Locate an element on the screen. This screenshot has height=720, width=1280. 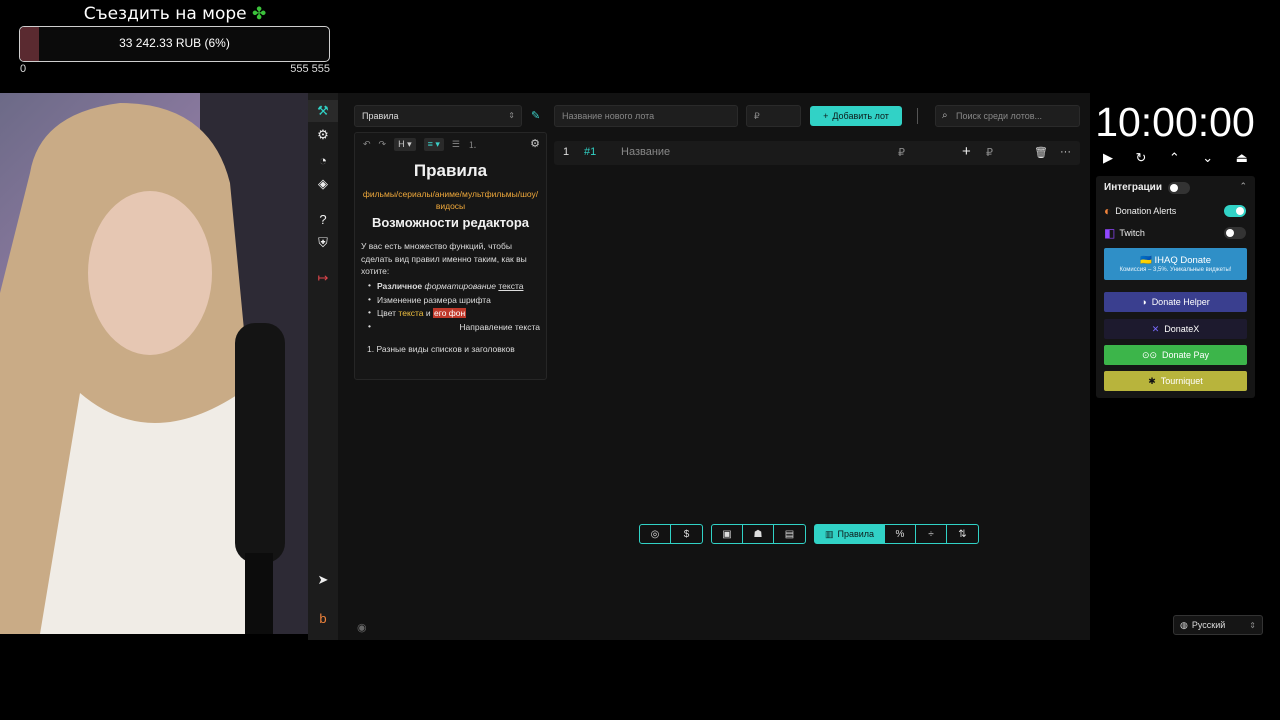
new-lot-price-input: ₽ is located at coordinates (773, 116).